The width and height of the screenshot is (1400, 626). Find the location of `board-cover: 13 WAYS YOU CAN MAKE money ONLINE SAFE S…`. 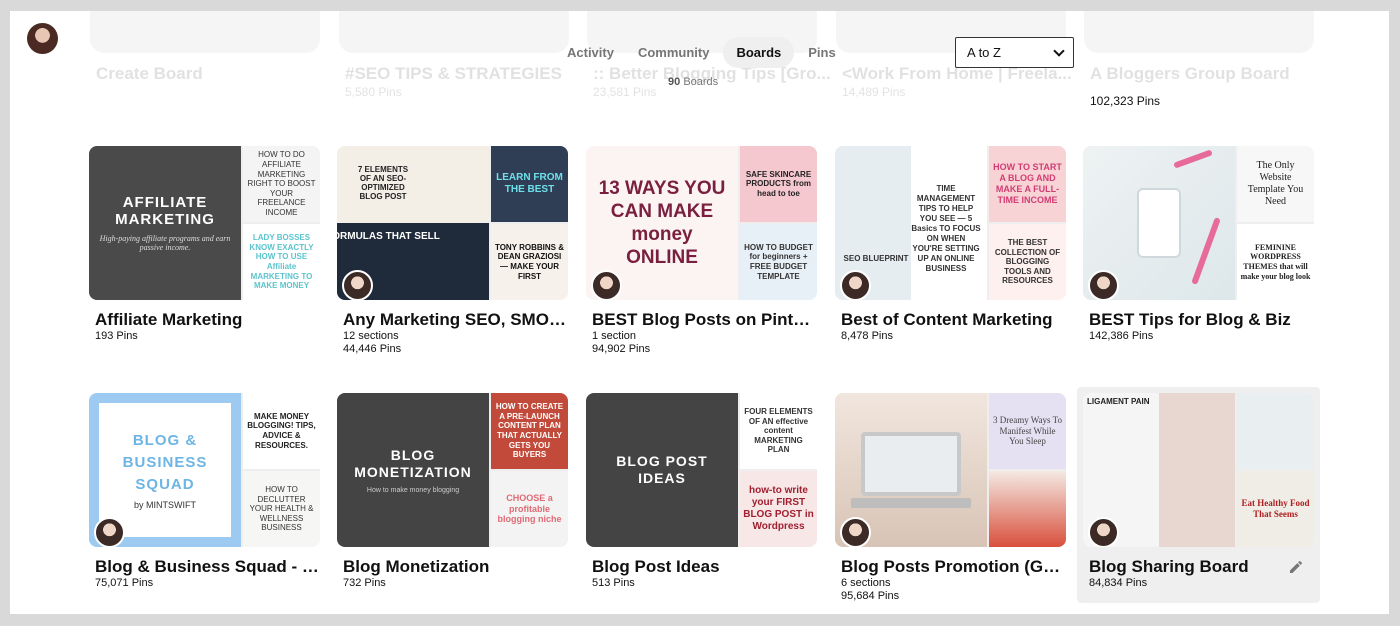

board-cover: 13 WAYS YOU CAN MAKE money ONLINE SAFE S… is located at coordinates (701, 223).